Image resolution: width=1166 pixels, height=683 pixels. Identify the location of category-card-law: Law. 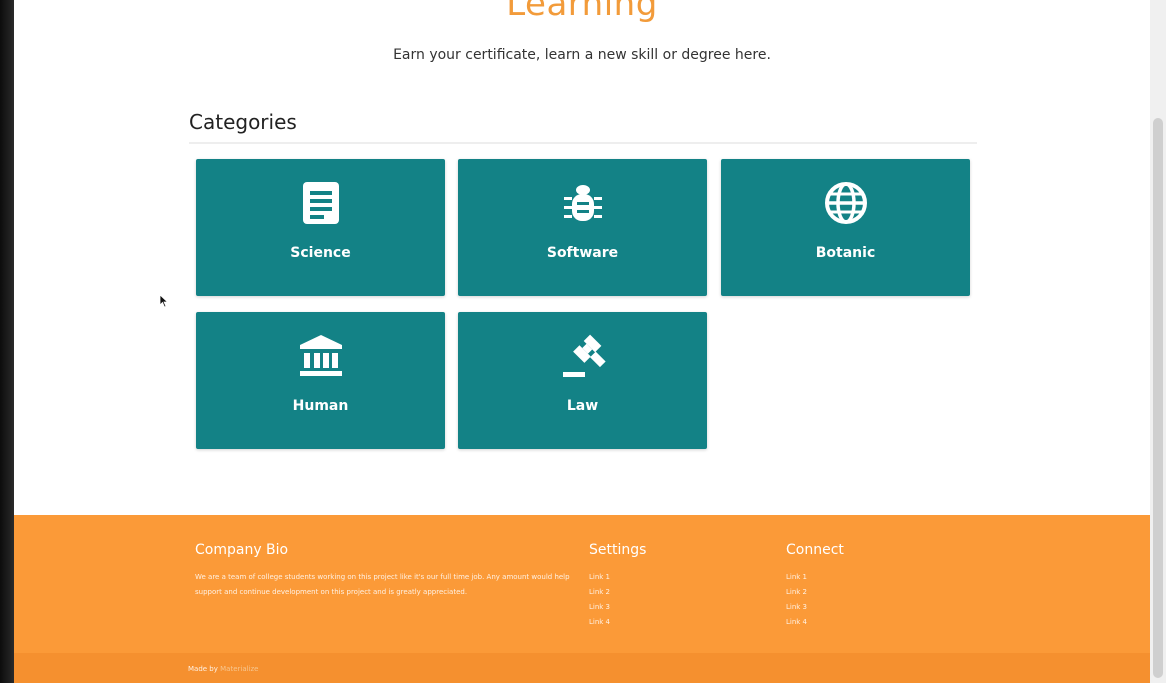
(582, 380).